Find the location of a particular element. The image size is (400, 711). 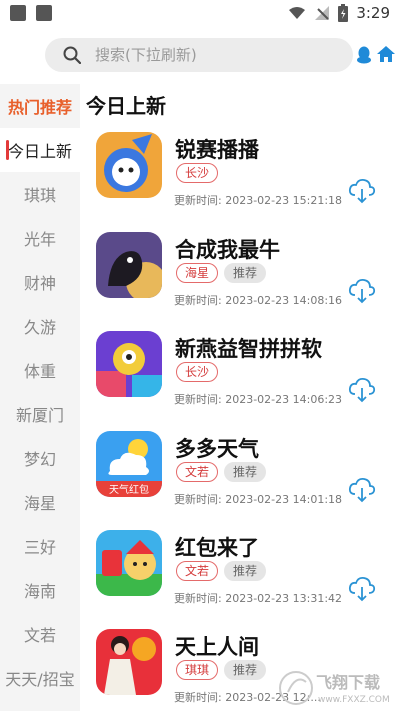

gallery-icon is located at coordinates (44, 13).